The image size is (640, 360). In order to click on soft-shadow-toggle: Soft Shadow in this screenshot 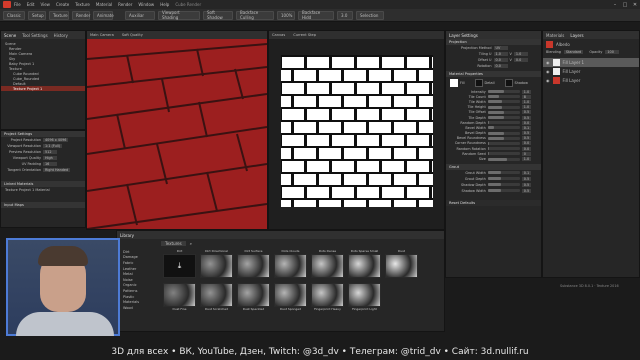, I will do `click(218, 15)`.